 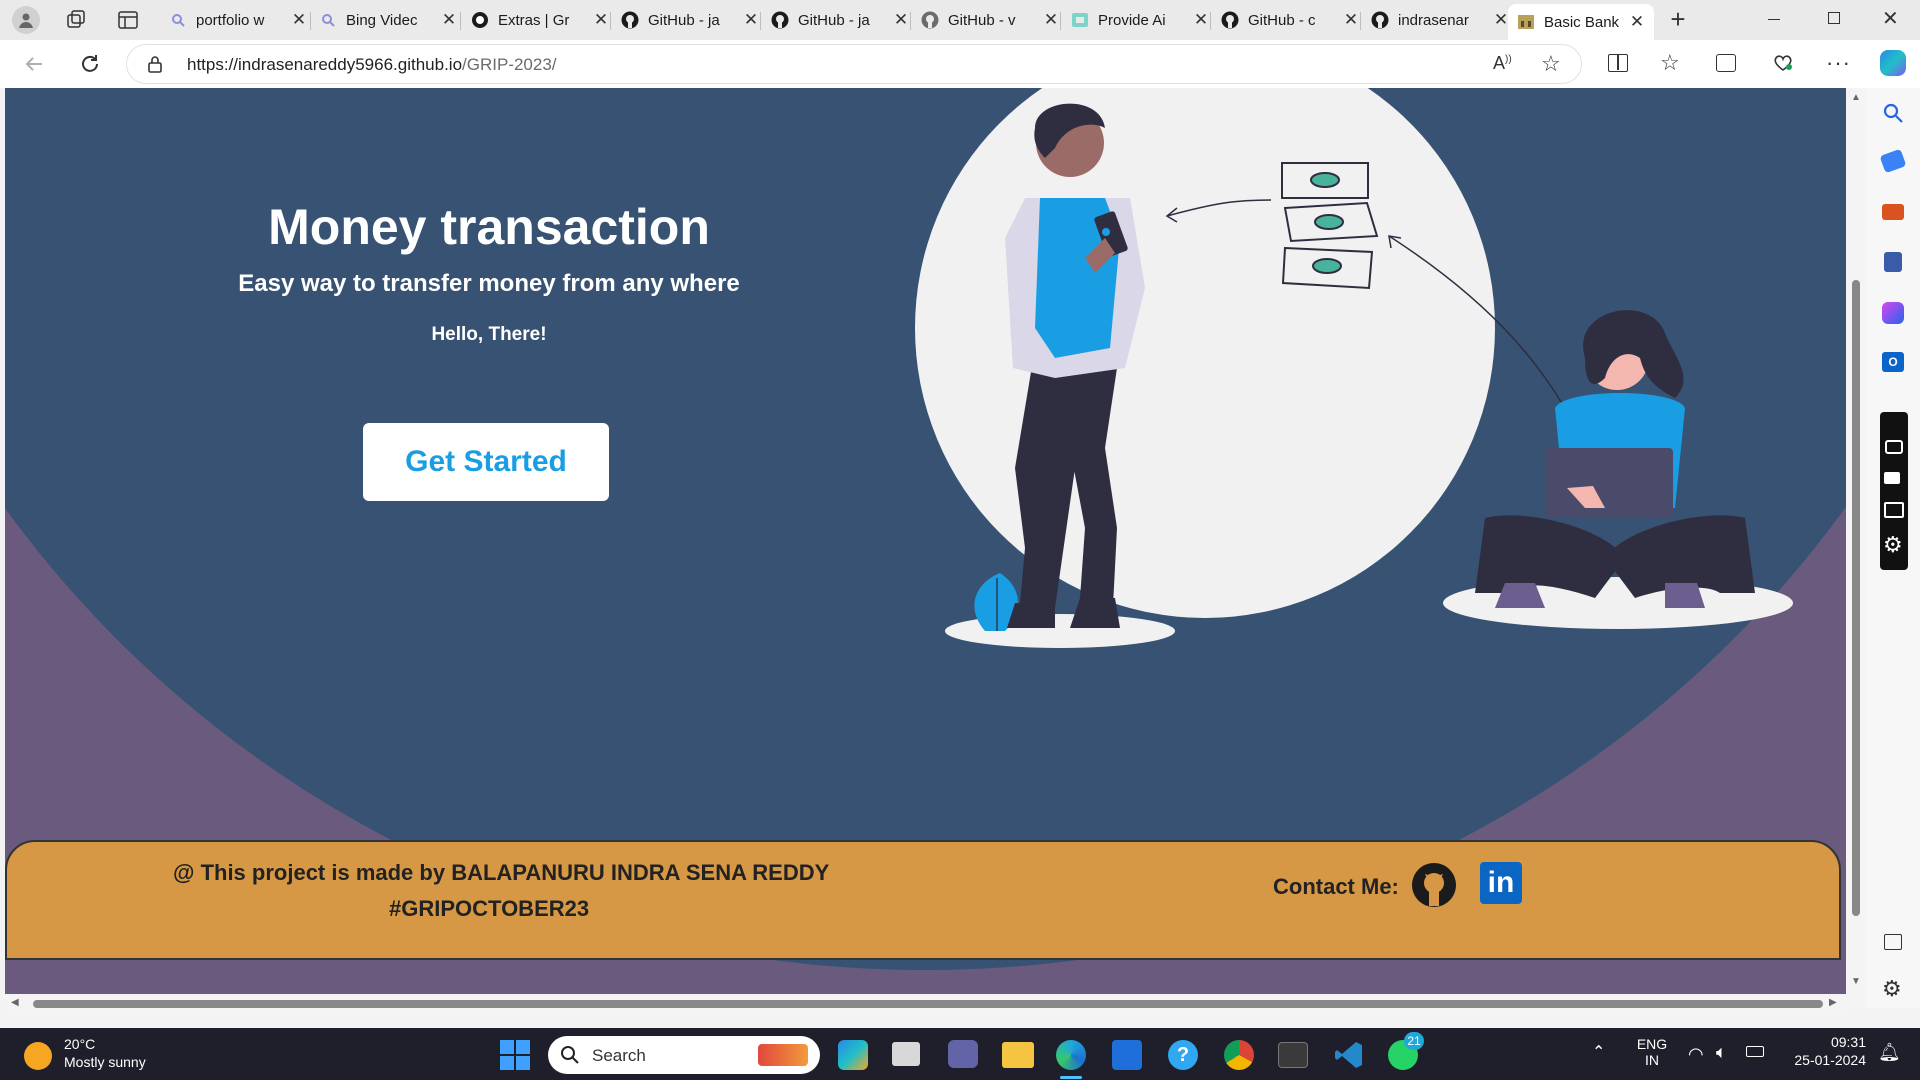 I want to click on file-explorer-icon, so click(x=1018, y=1055).